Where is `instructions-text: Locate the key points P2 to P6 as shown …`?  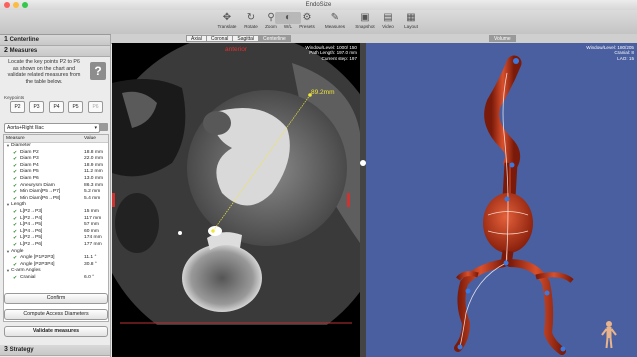 instructions-text: Locate the key points P2 to P6 as shown … is located at coordinates (44, 72).